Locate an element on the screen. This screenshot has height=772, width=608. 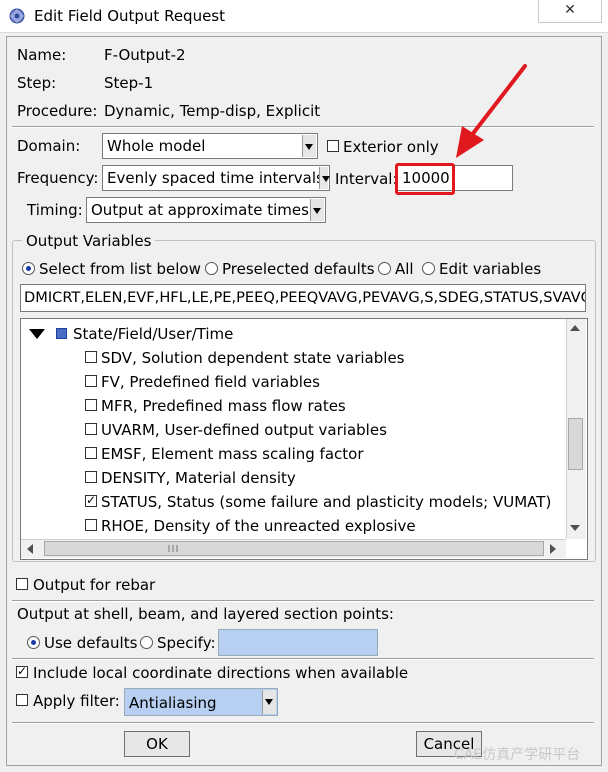
ok-button: OK is located at coordinates (157, 744).